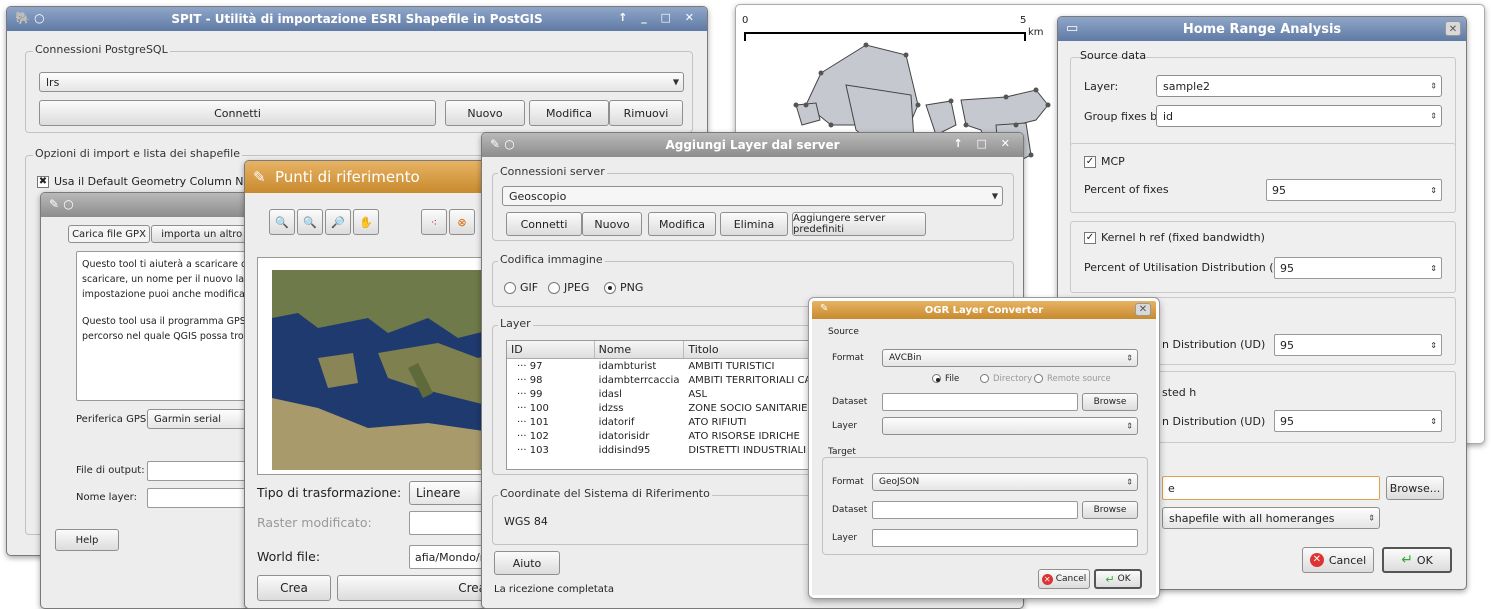 This screenshot has width=1491, height=609. I want to click on spit-conn-group-label: Connessioni PostgreSQL, so click(101, 49).